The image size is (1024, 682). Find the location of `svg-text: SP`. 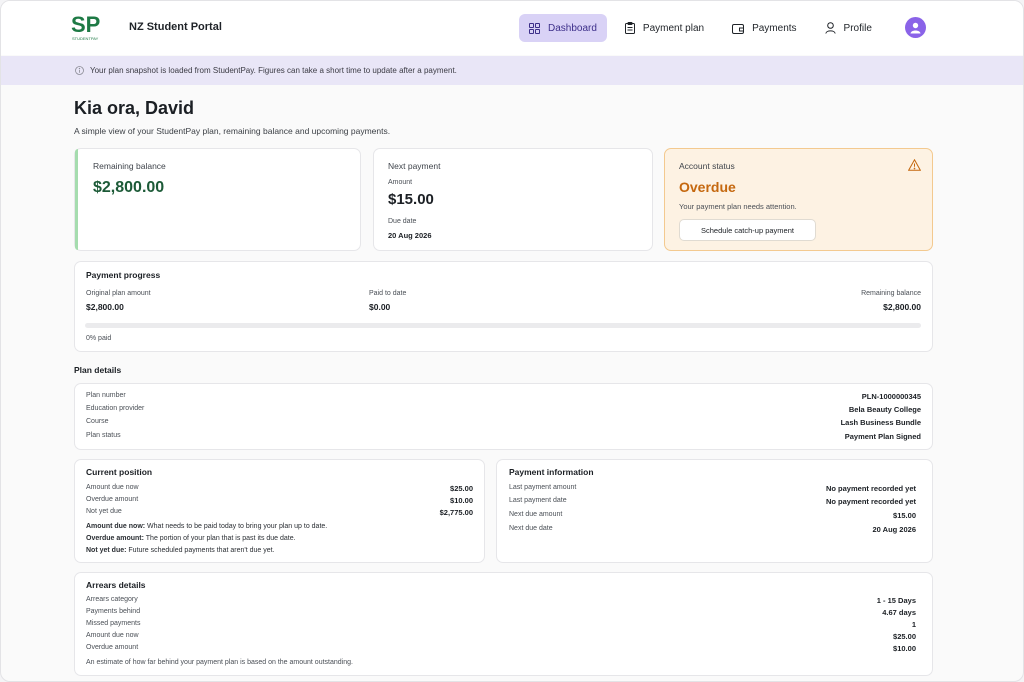

svg-text: SP is located at coordinates (85, 24).